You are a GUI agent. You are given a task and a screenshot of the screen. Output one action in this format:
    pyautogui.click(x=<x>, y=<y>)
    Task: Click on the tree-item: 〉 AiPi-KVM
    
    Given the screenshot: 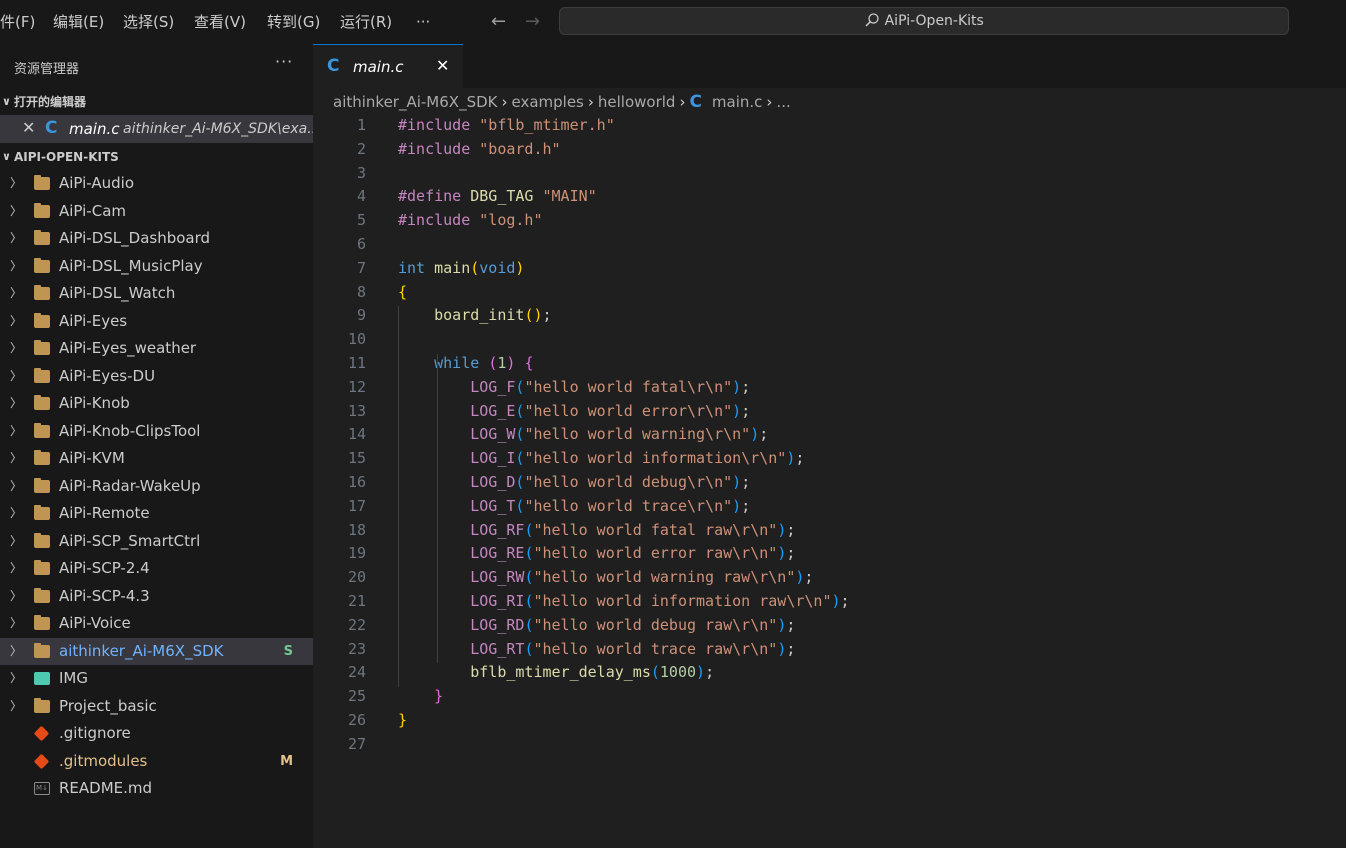 What is the action you would take?
    pyautogui.click(x=156, y=458)
    